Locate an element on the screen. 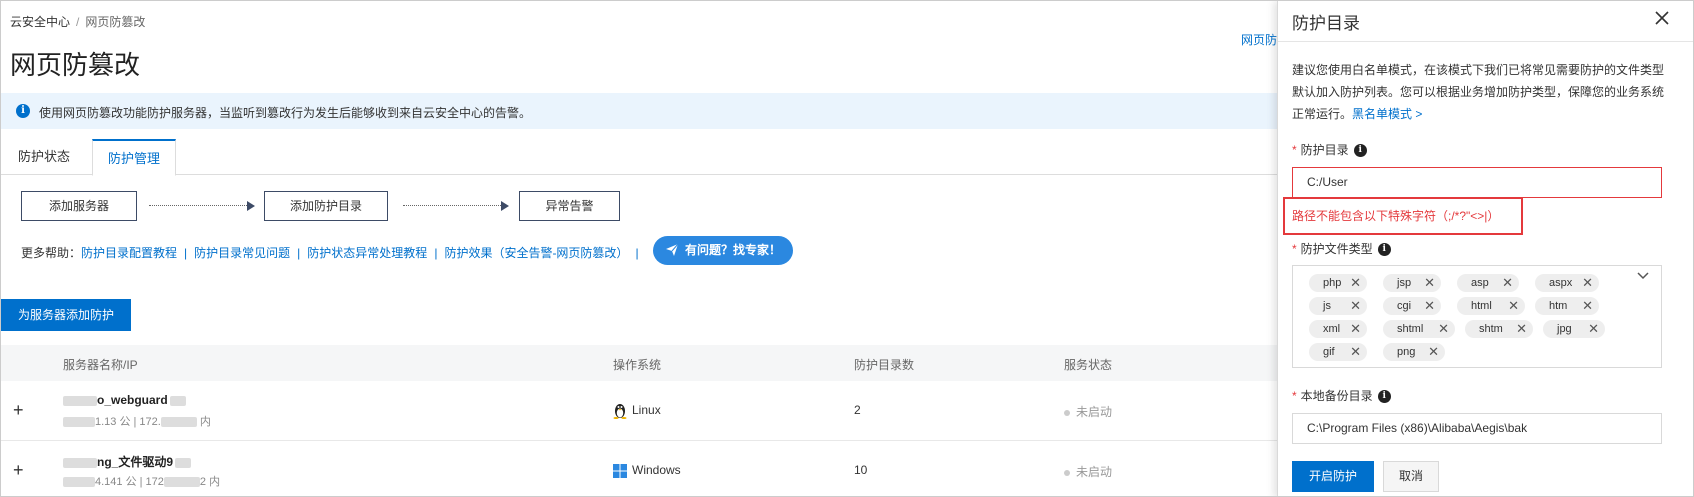 This screenshot has width=1694, height=497. filetype-tag-label: asp is located at coordinates (1480, 283).